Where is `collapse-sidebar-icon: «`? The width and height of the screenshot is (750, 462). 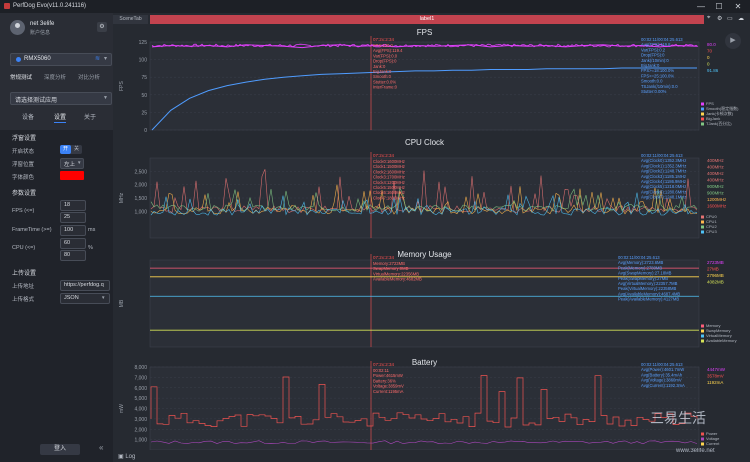
collapse-sidebar-icon: « is located at coordinates (101, 447).